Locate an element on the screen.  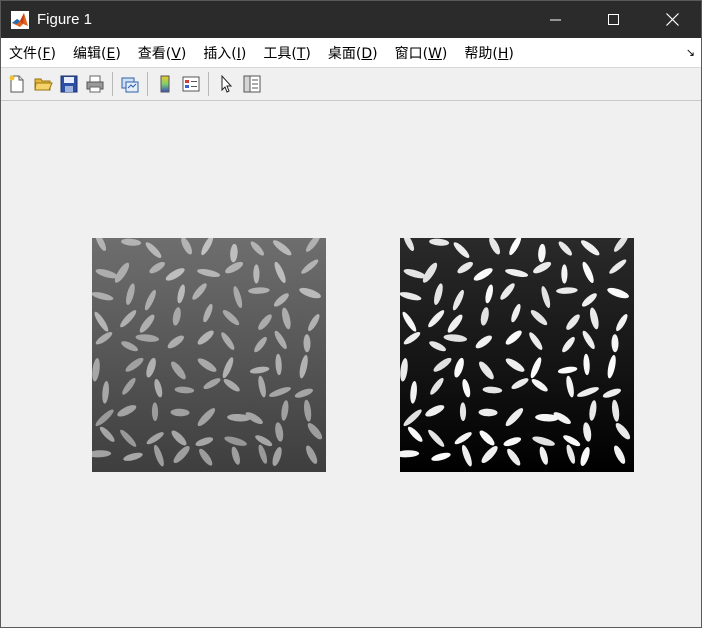
menu-file-key: F is located at coordinates (46, 53).